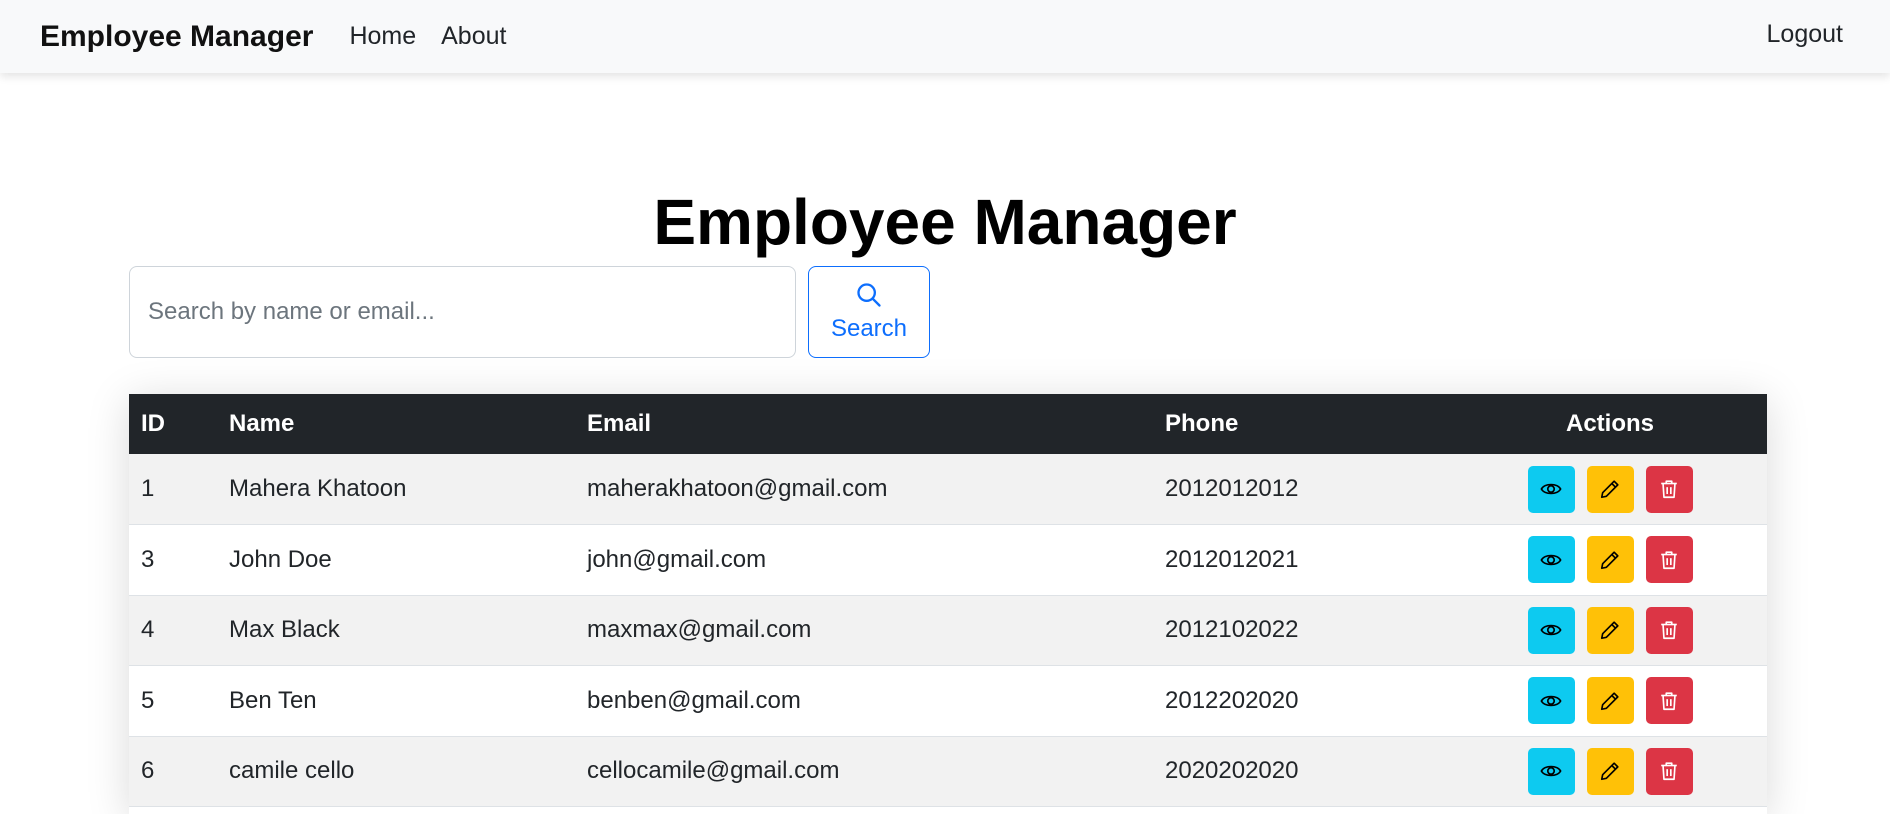  I want to click on cell-phone: 2012012012, so click(1232, 488).